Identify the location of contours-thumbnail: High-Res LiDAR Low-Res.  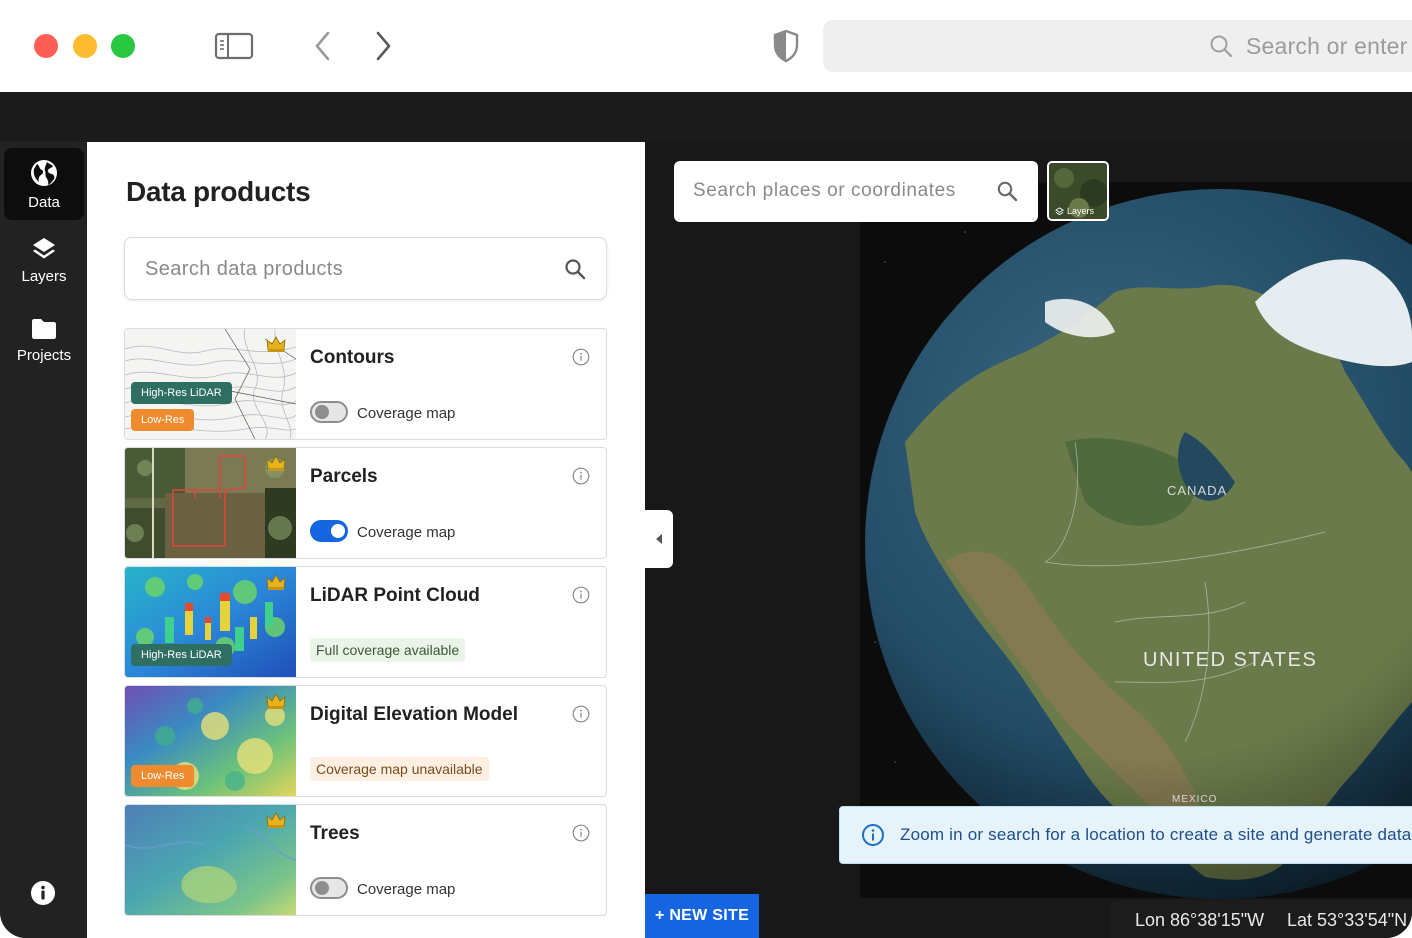
(210, 384).